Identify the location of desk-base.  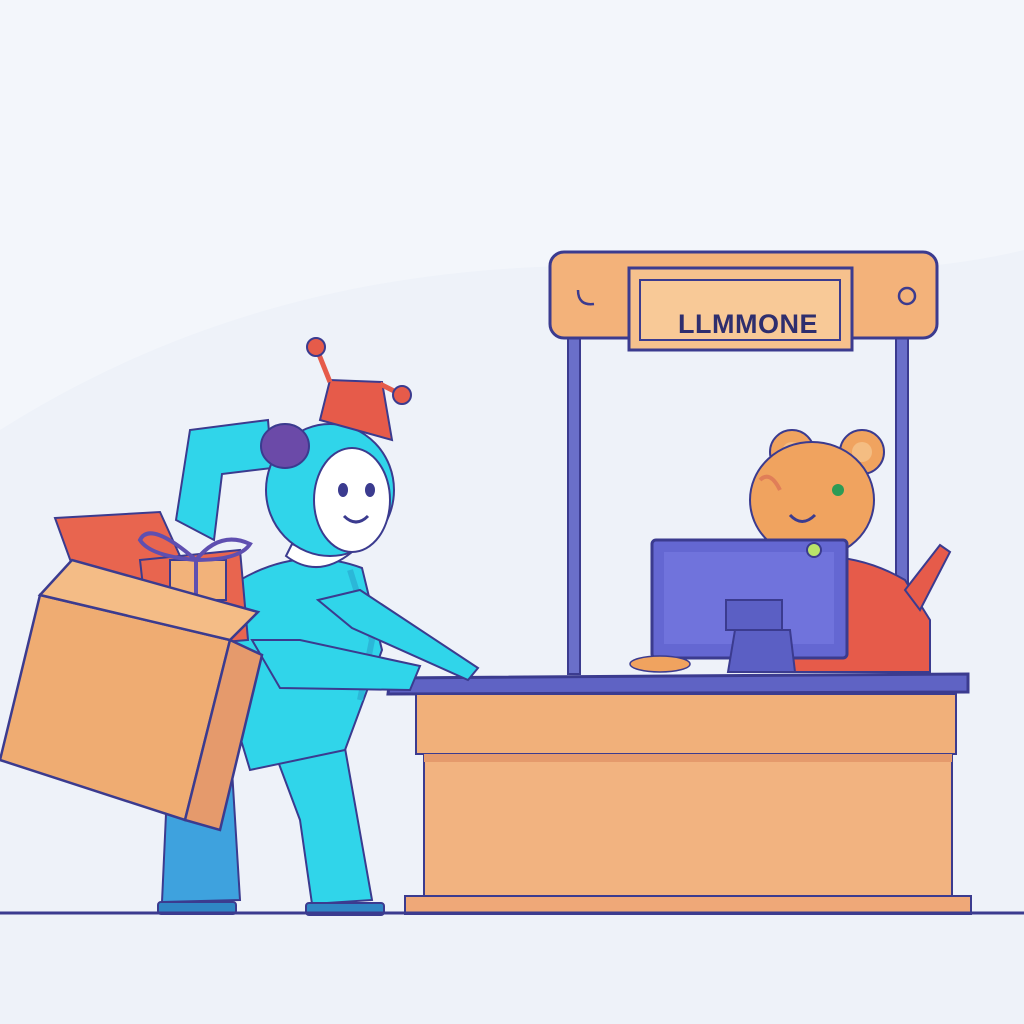
(688, 905).